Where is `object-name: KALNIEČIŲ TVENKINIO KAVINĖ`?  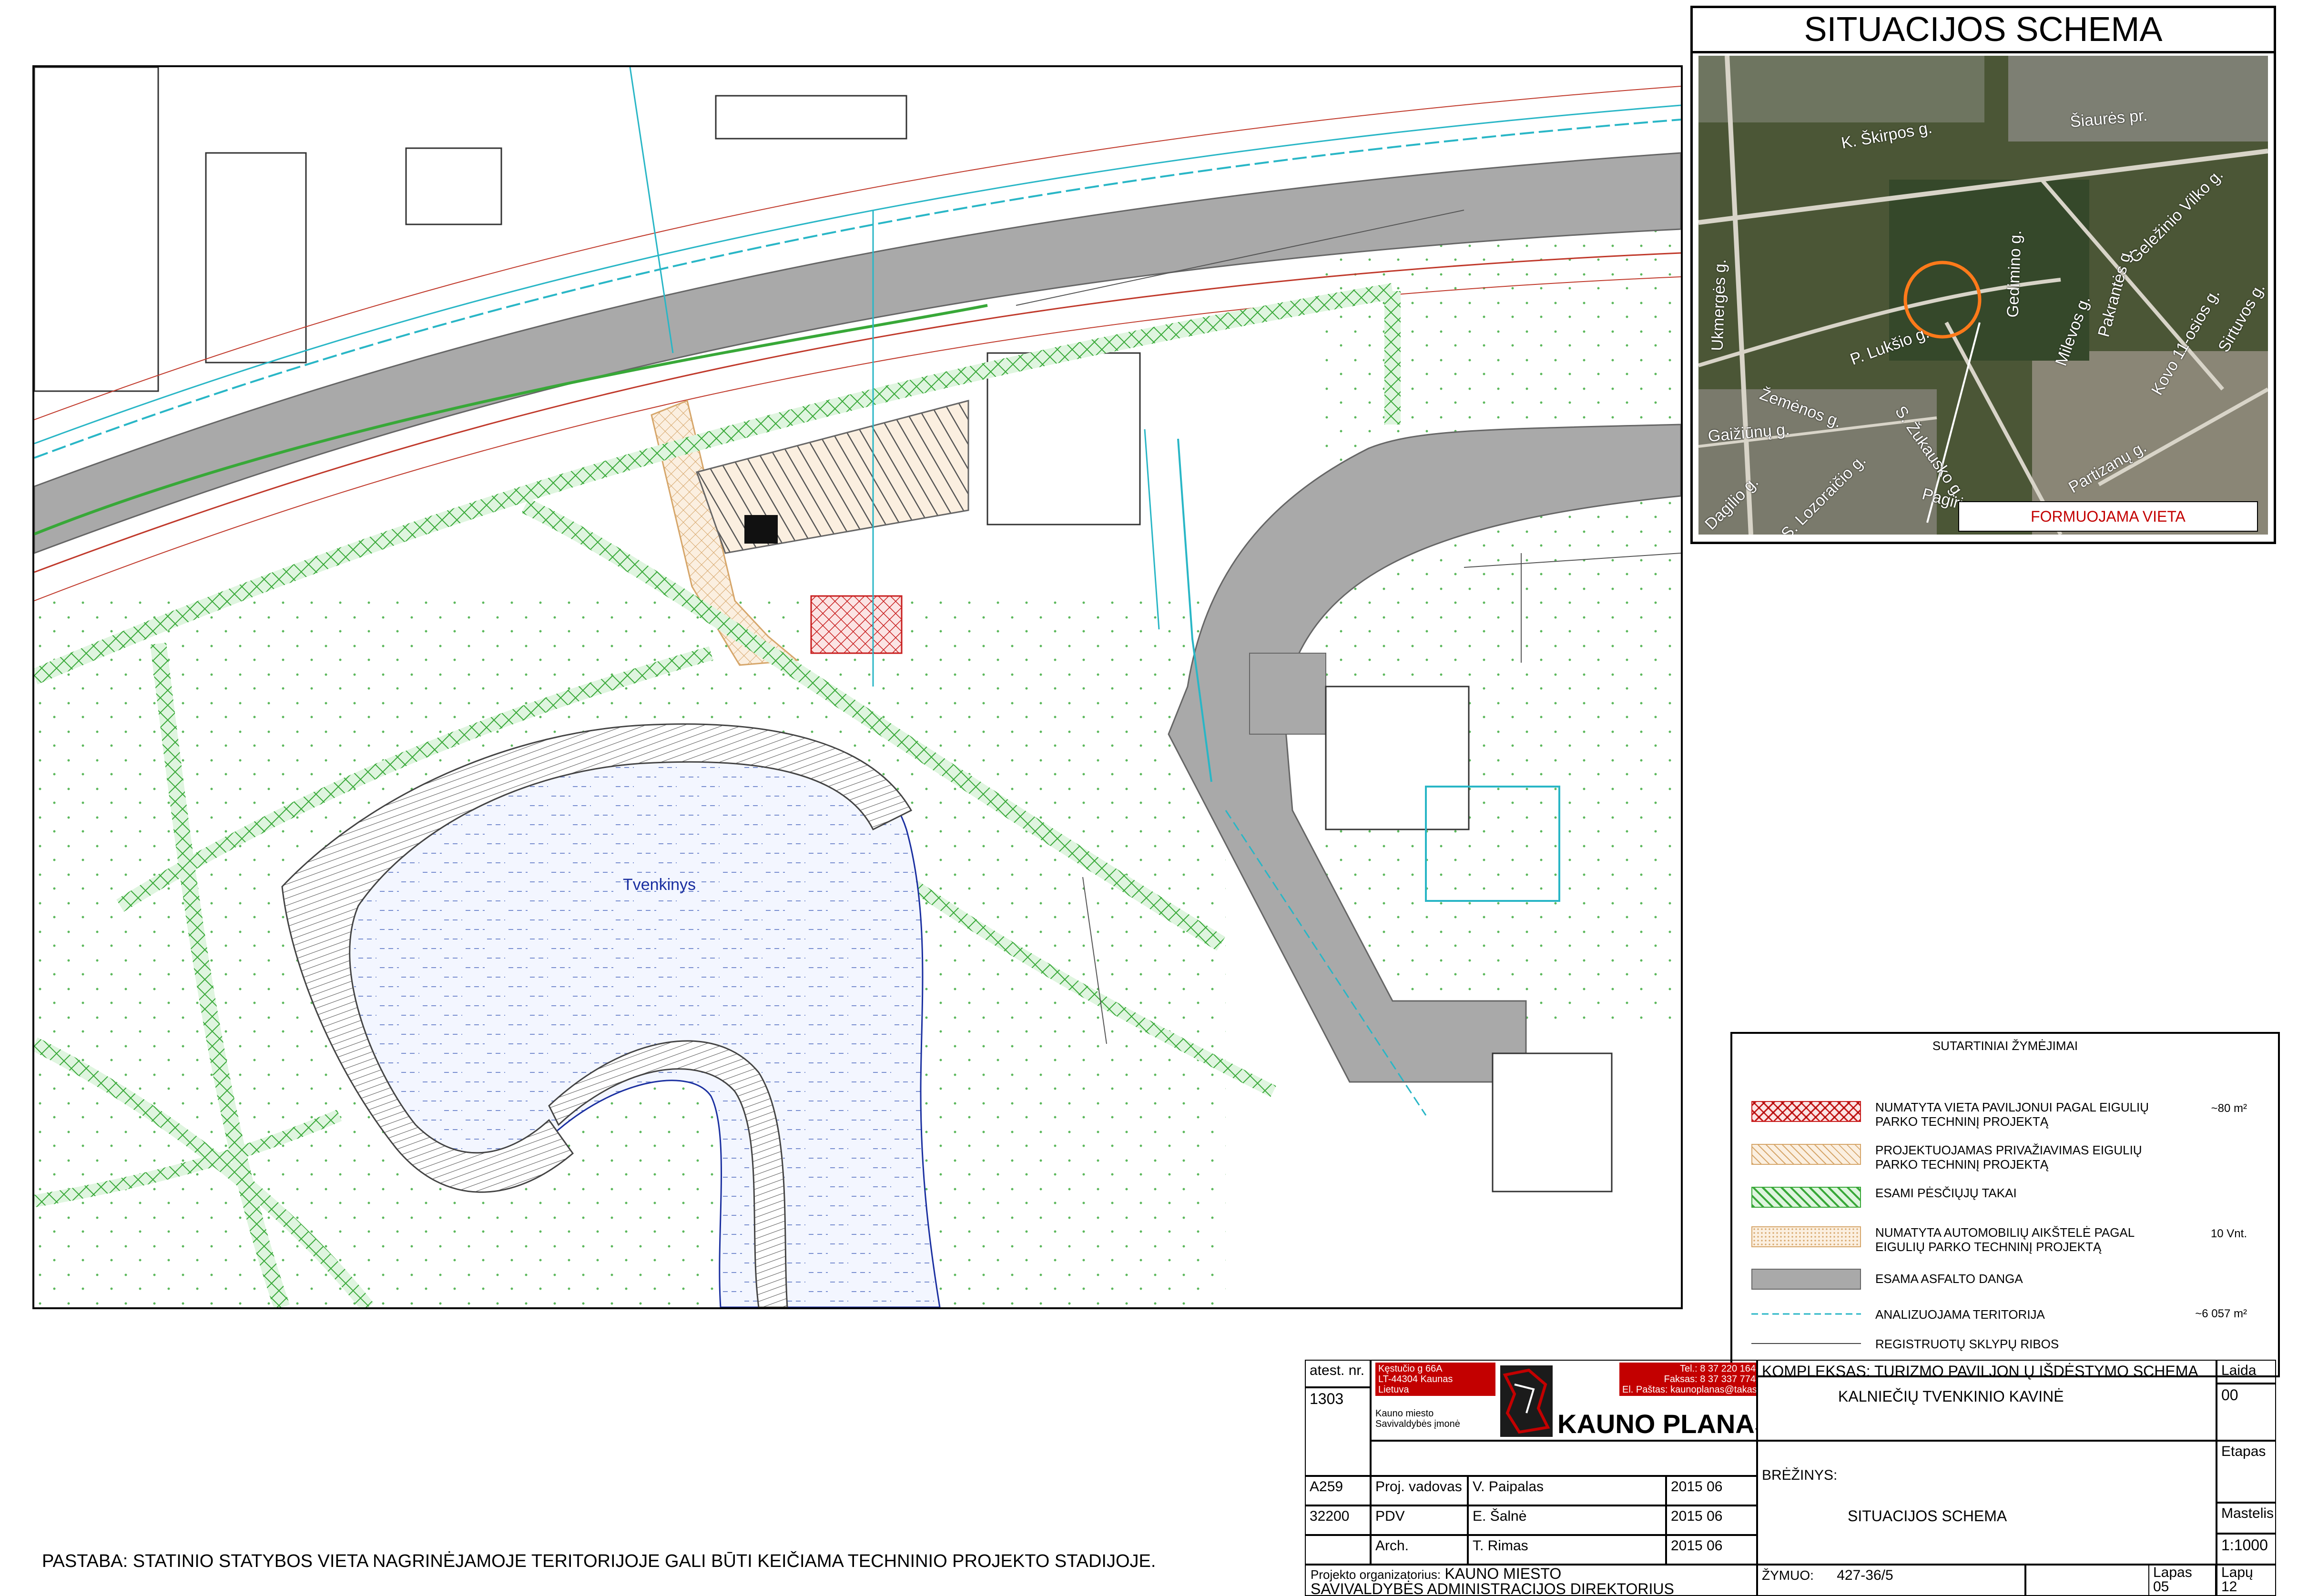
object-name: KALNIEČIŲ TVENKINIO KAVINĖ is located at coordinates (1951, 1396).